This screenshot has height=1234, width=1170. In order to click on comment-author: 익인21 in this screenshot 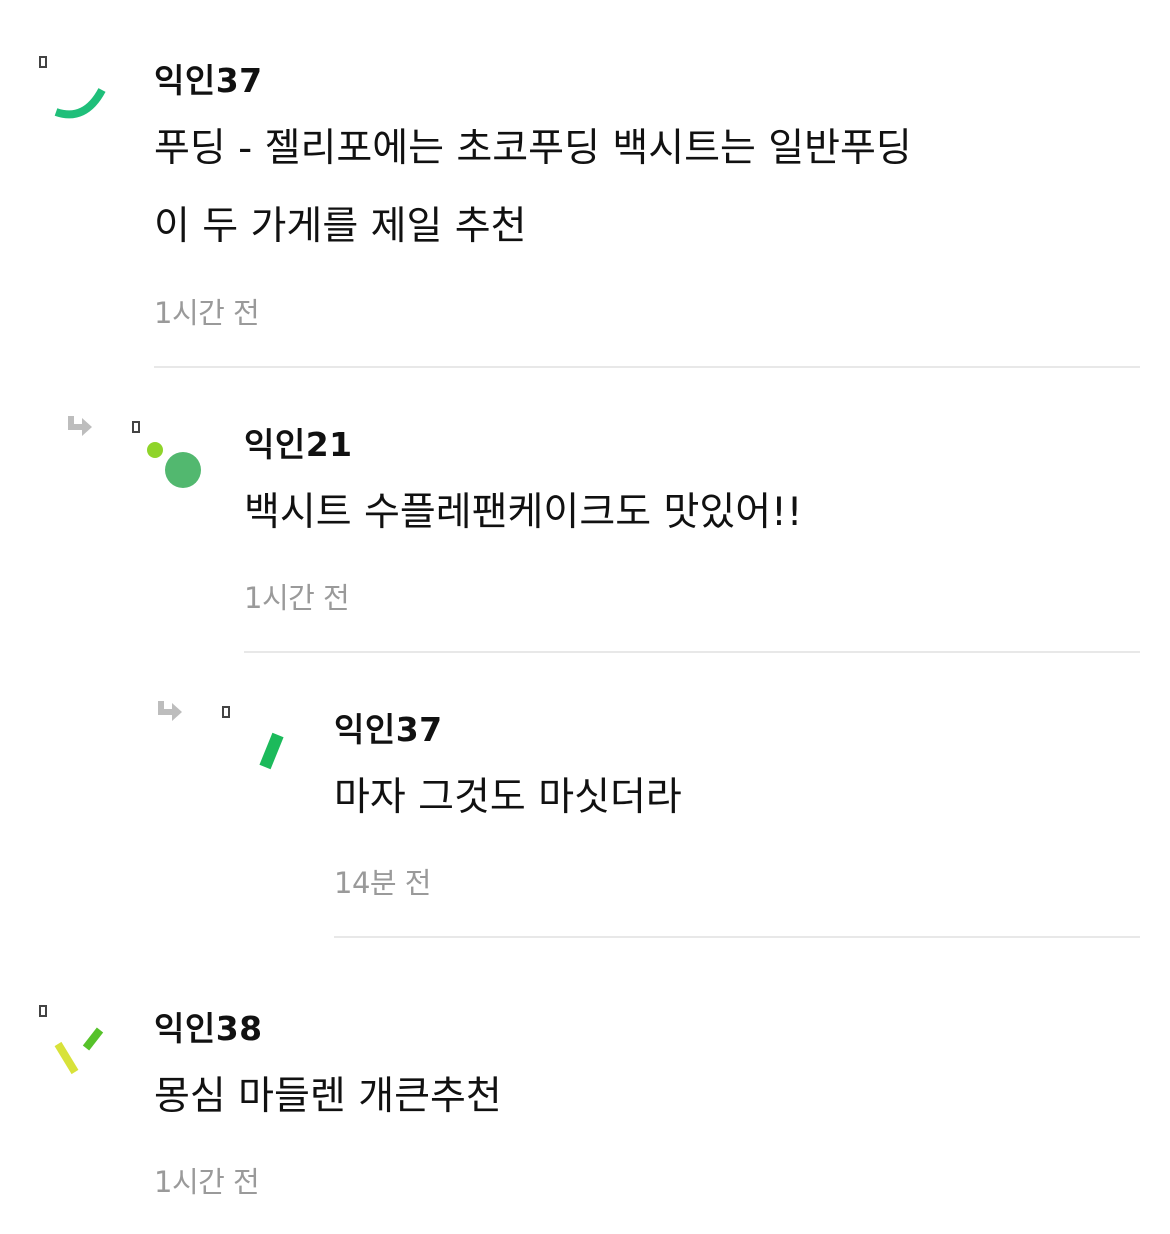, I will do `click(298, 442)`.